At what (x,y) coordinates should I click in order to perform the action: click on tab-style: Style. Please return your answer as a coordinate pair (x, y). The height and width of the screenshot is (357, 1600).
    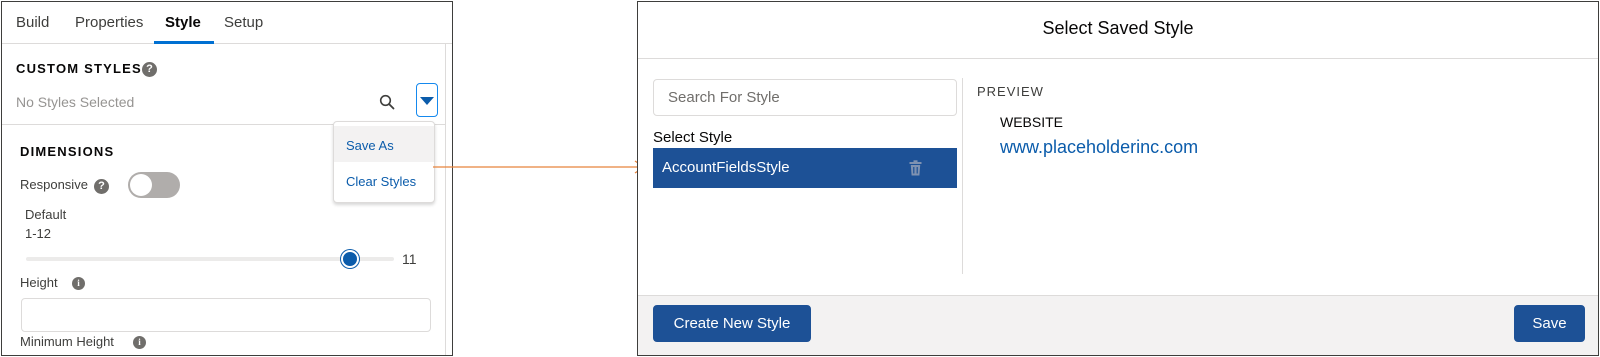
    Looking at the image, I should click on (183, 22).